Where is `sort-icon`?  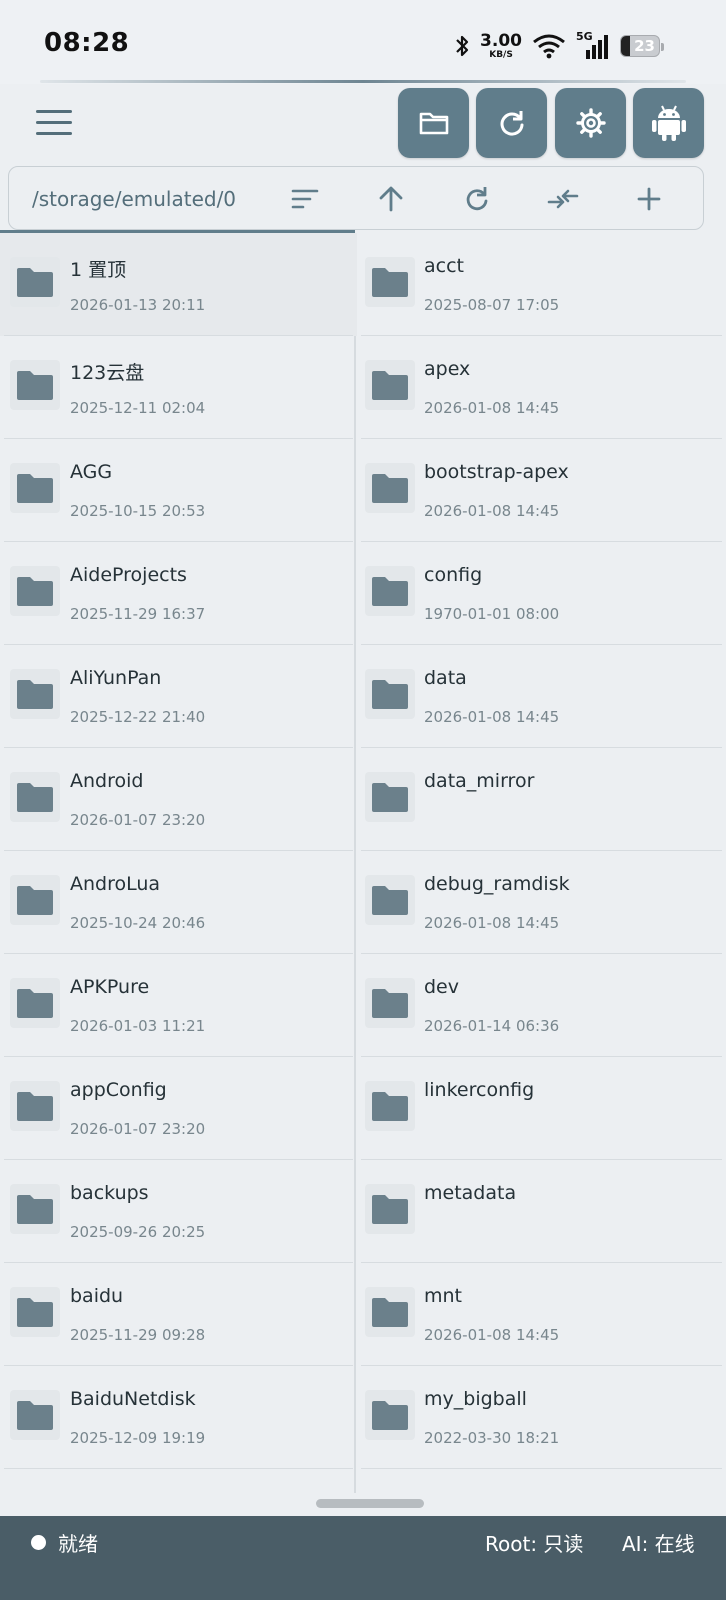 sort-icon is located at coordinates (305, 199).